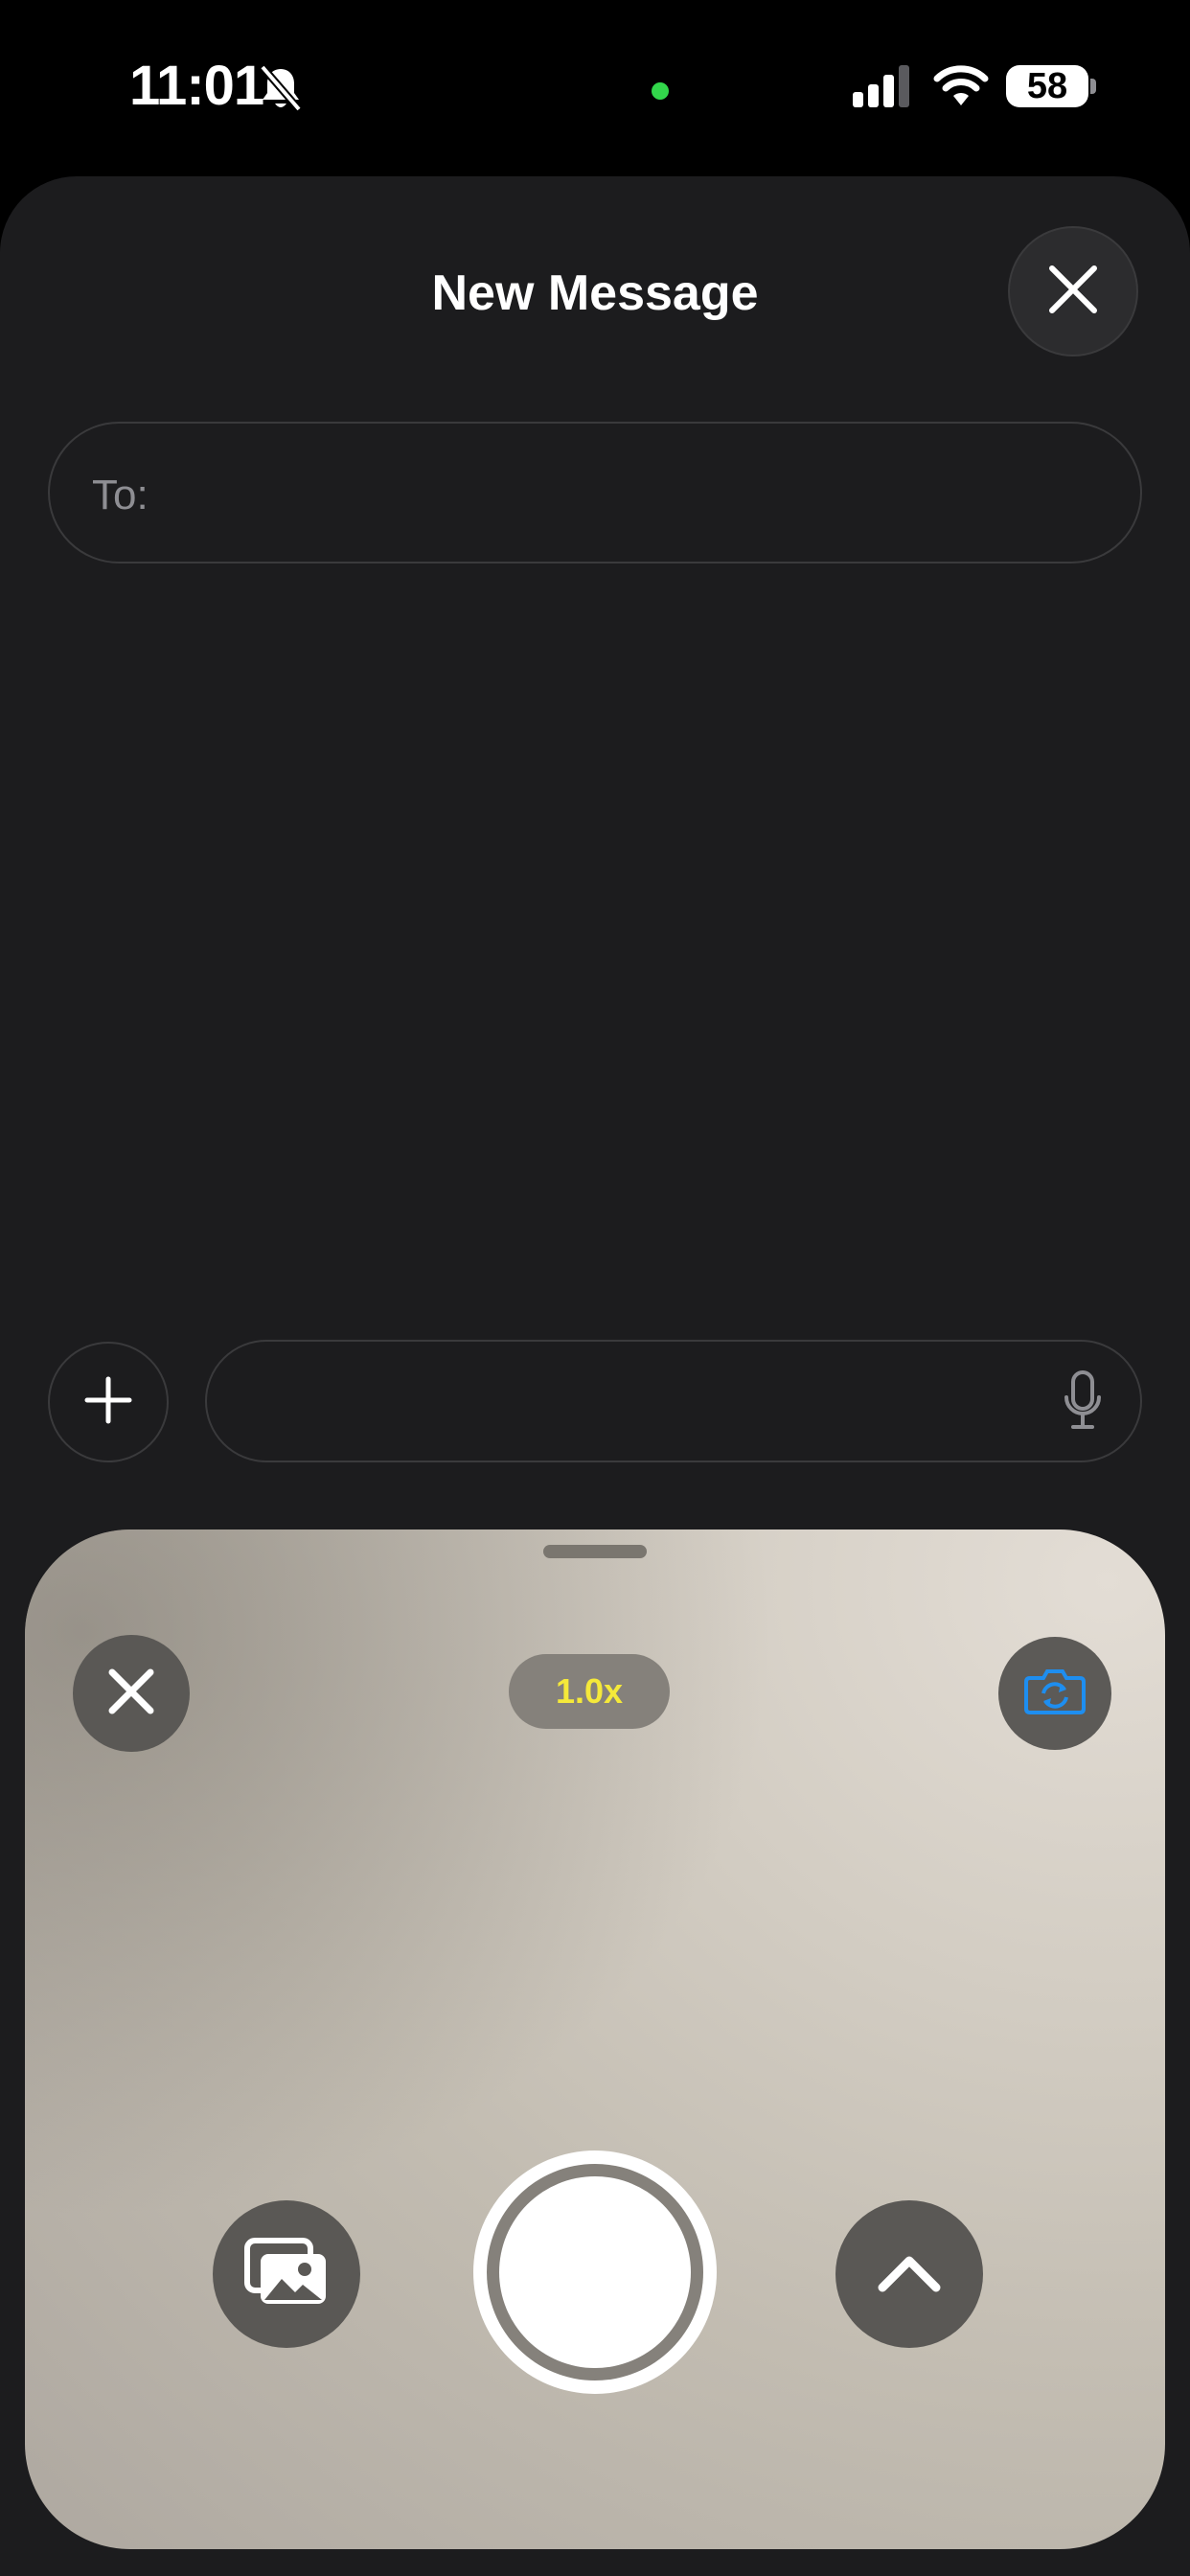  I want to click on photo-library-button, so click(287, 2274).